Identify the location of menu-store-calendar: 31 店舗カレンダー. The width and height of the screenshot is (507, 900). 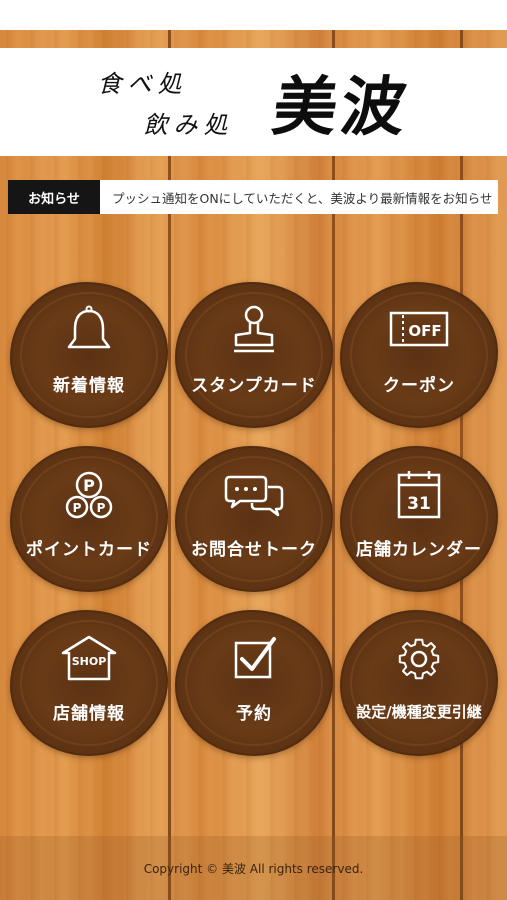
(419, 519).